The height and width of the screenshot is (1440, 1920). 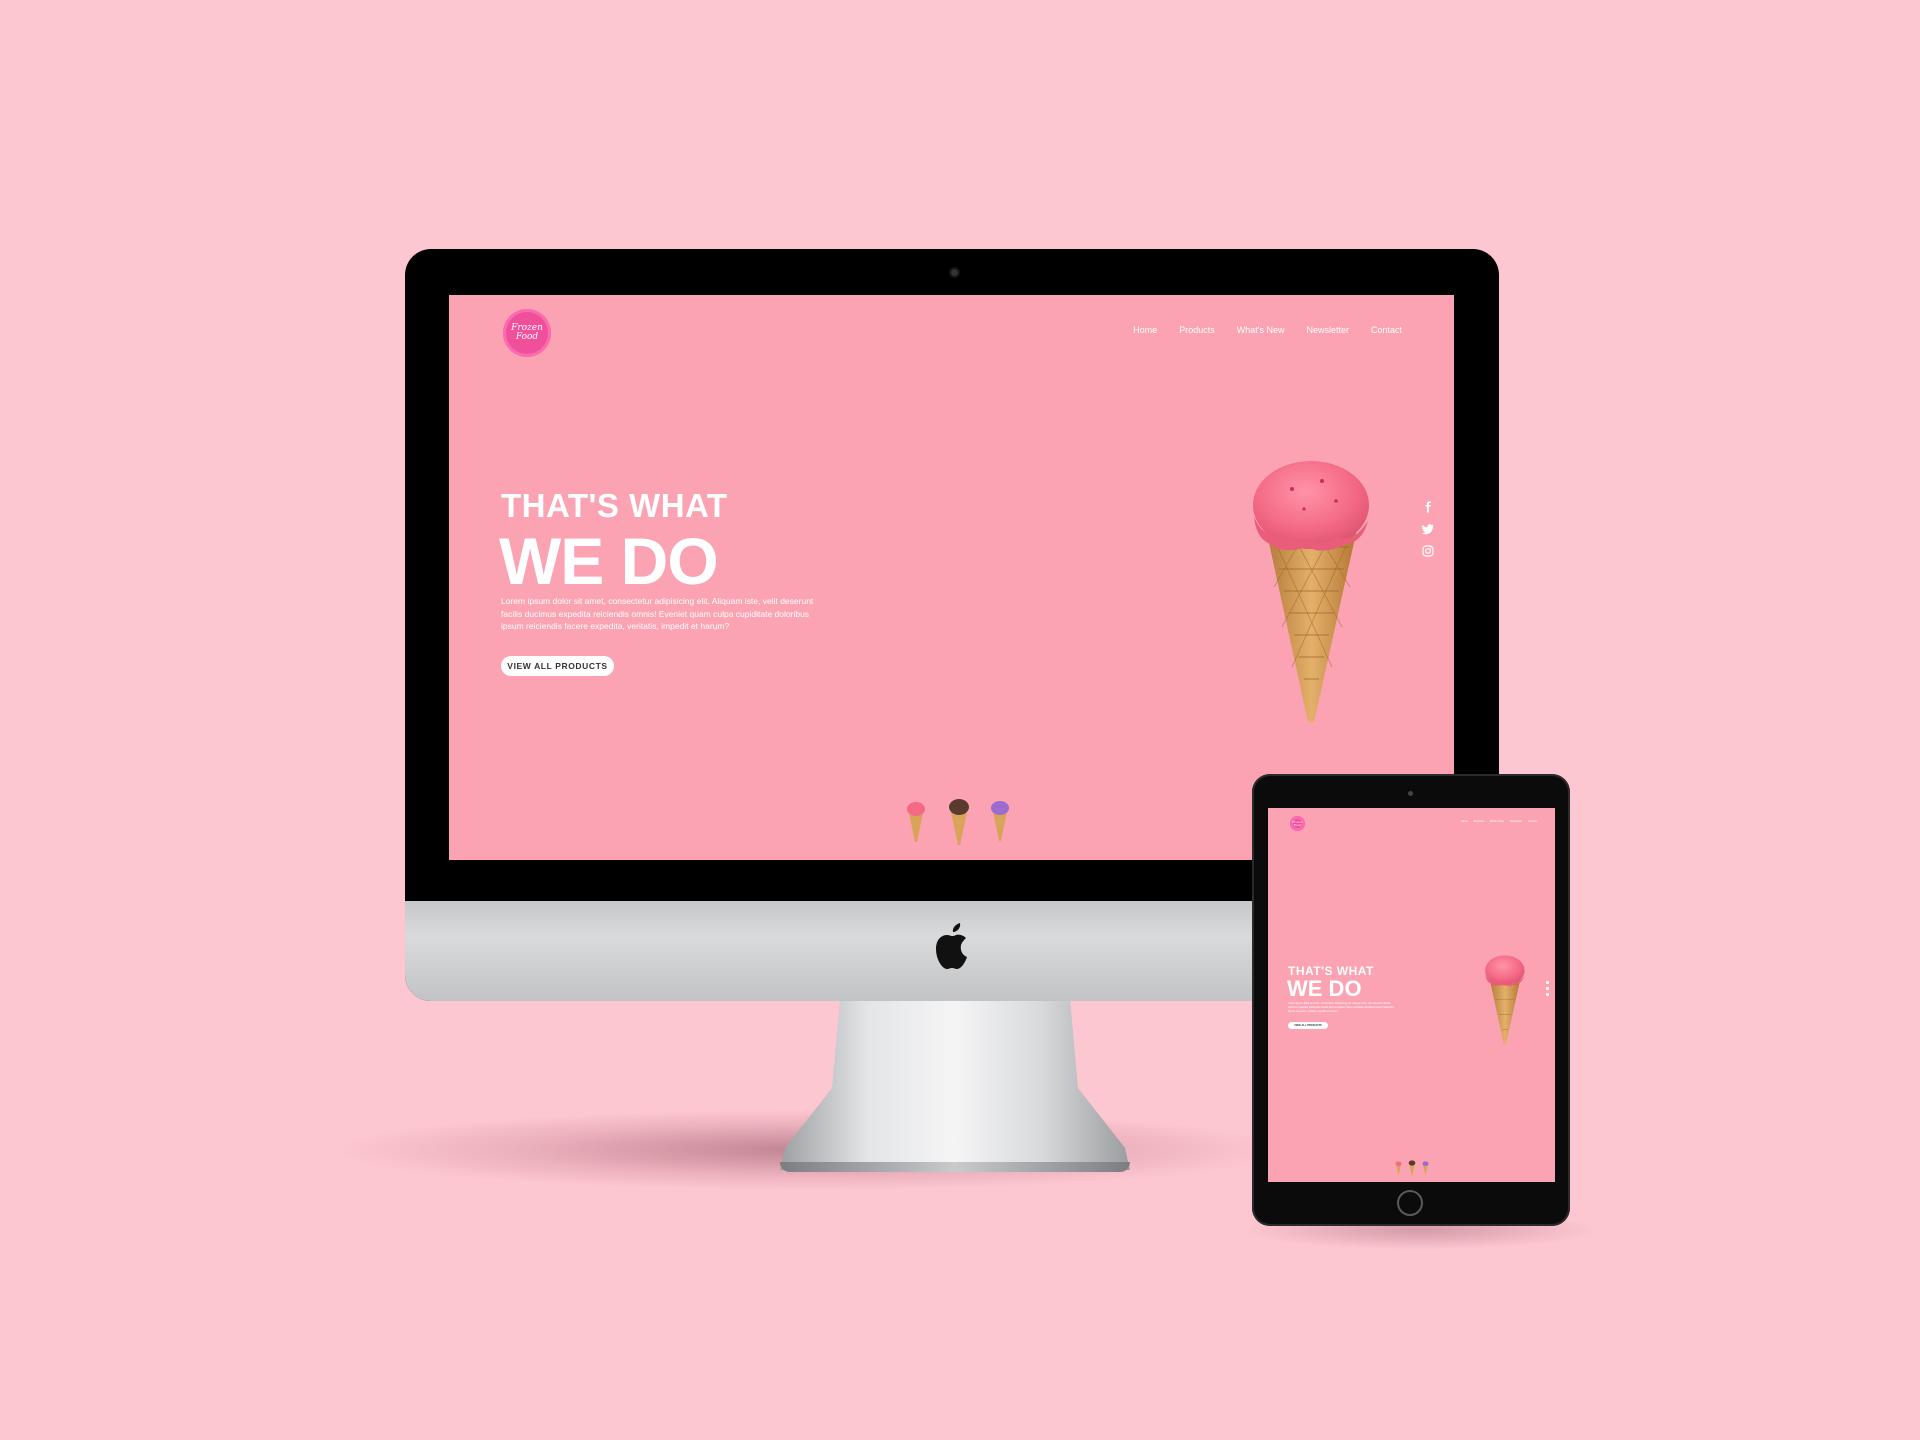 I want to click on imac-stand-base, so click(x=955, y=1167).